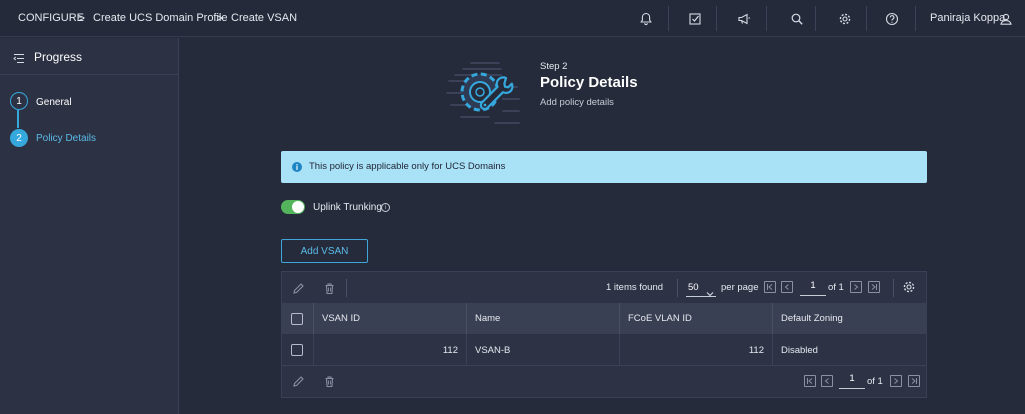  I want to click on add-vsan-button: Add VSAN, so click(324, 251).